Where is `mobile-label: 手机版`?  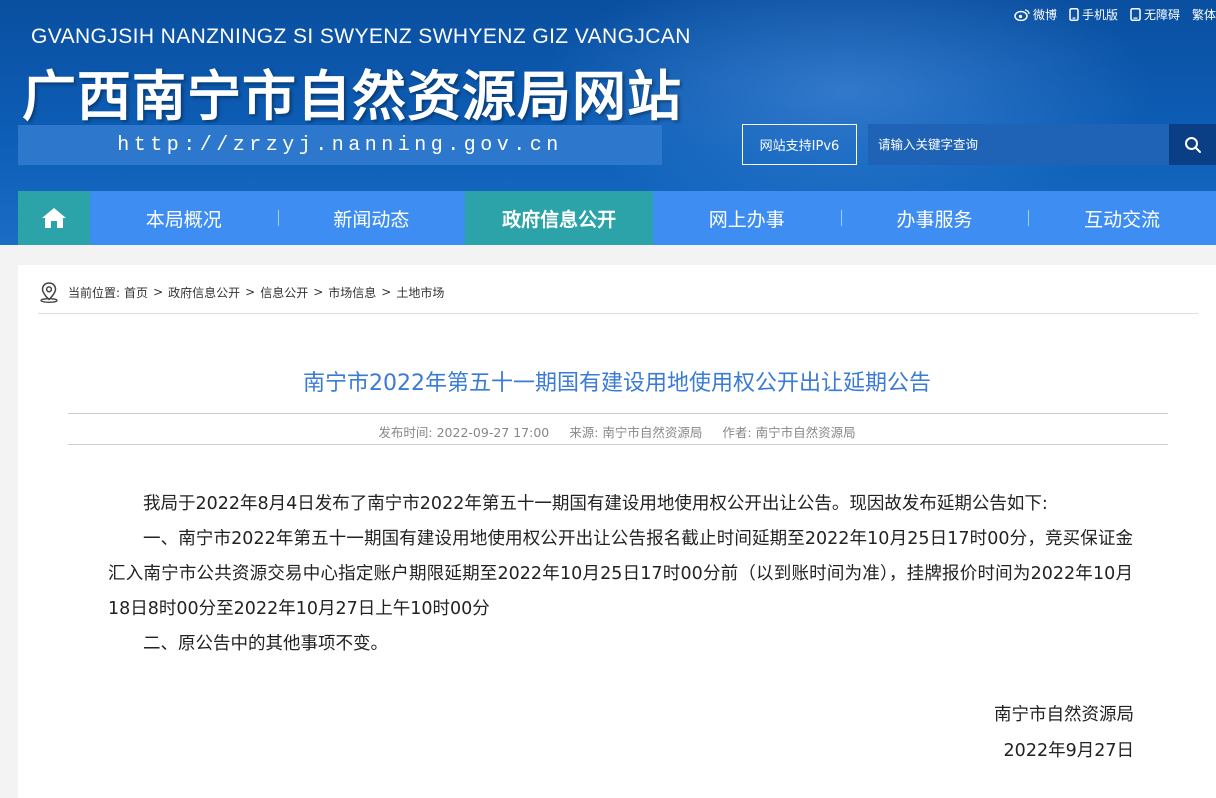 mobile-label: 手机版 is located at coordinates (1099, 14).